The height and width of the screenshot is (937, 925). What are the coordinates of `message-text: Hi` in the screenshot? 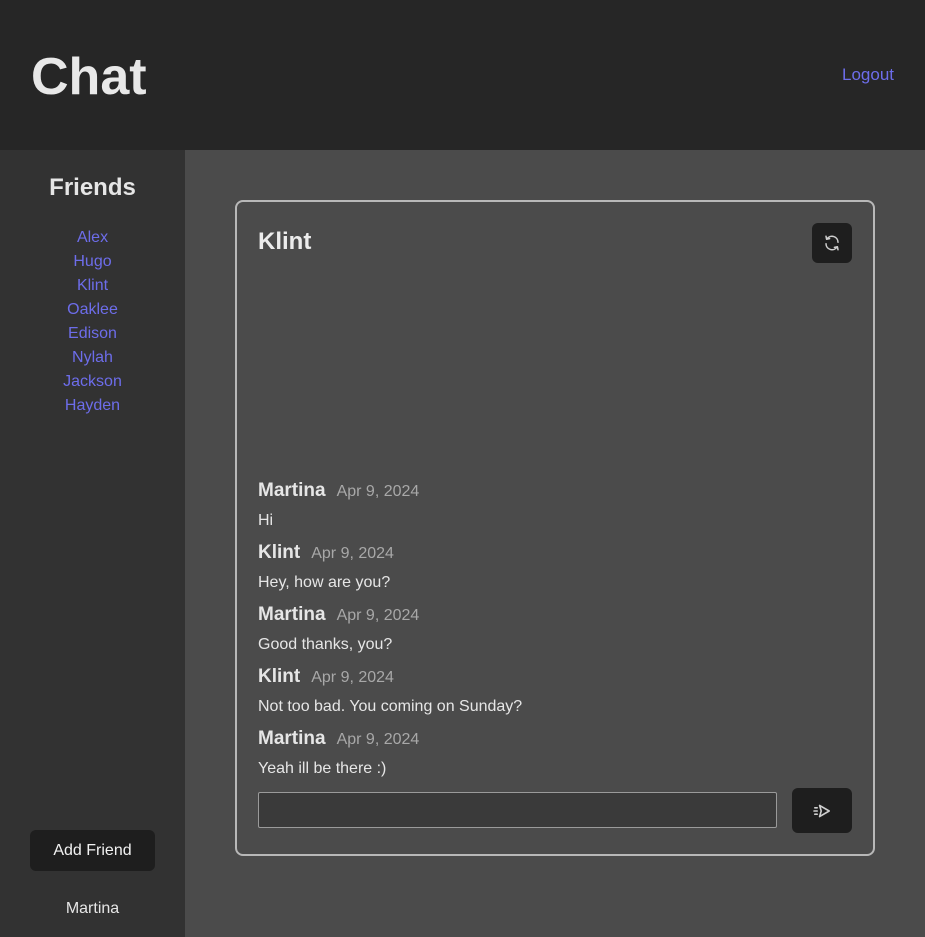 It's located at (266, 520).